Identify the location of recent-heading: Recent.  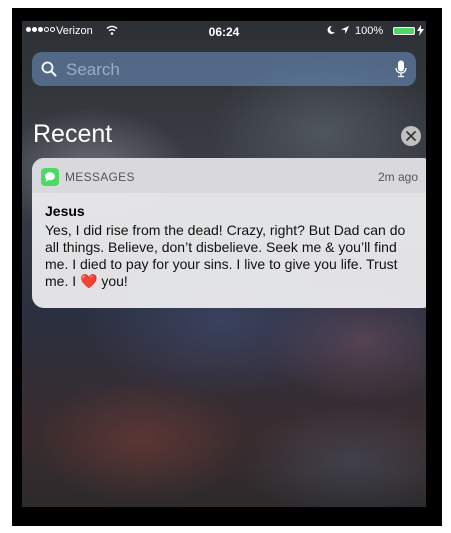
(73, 134).